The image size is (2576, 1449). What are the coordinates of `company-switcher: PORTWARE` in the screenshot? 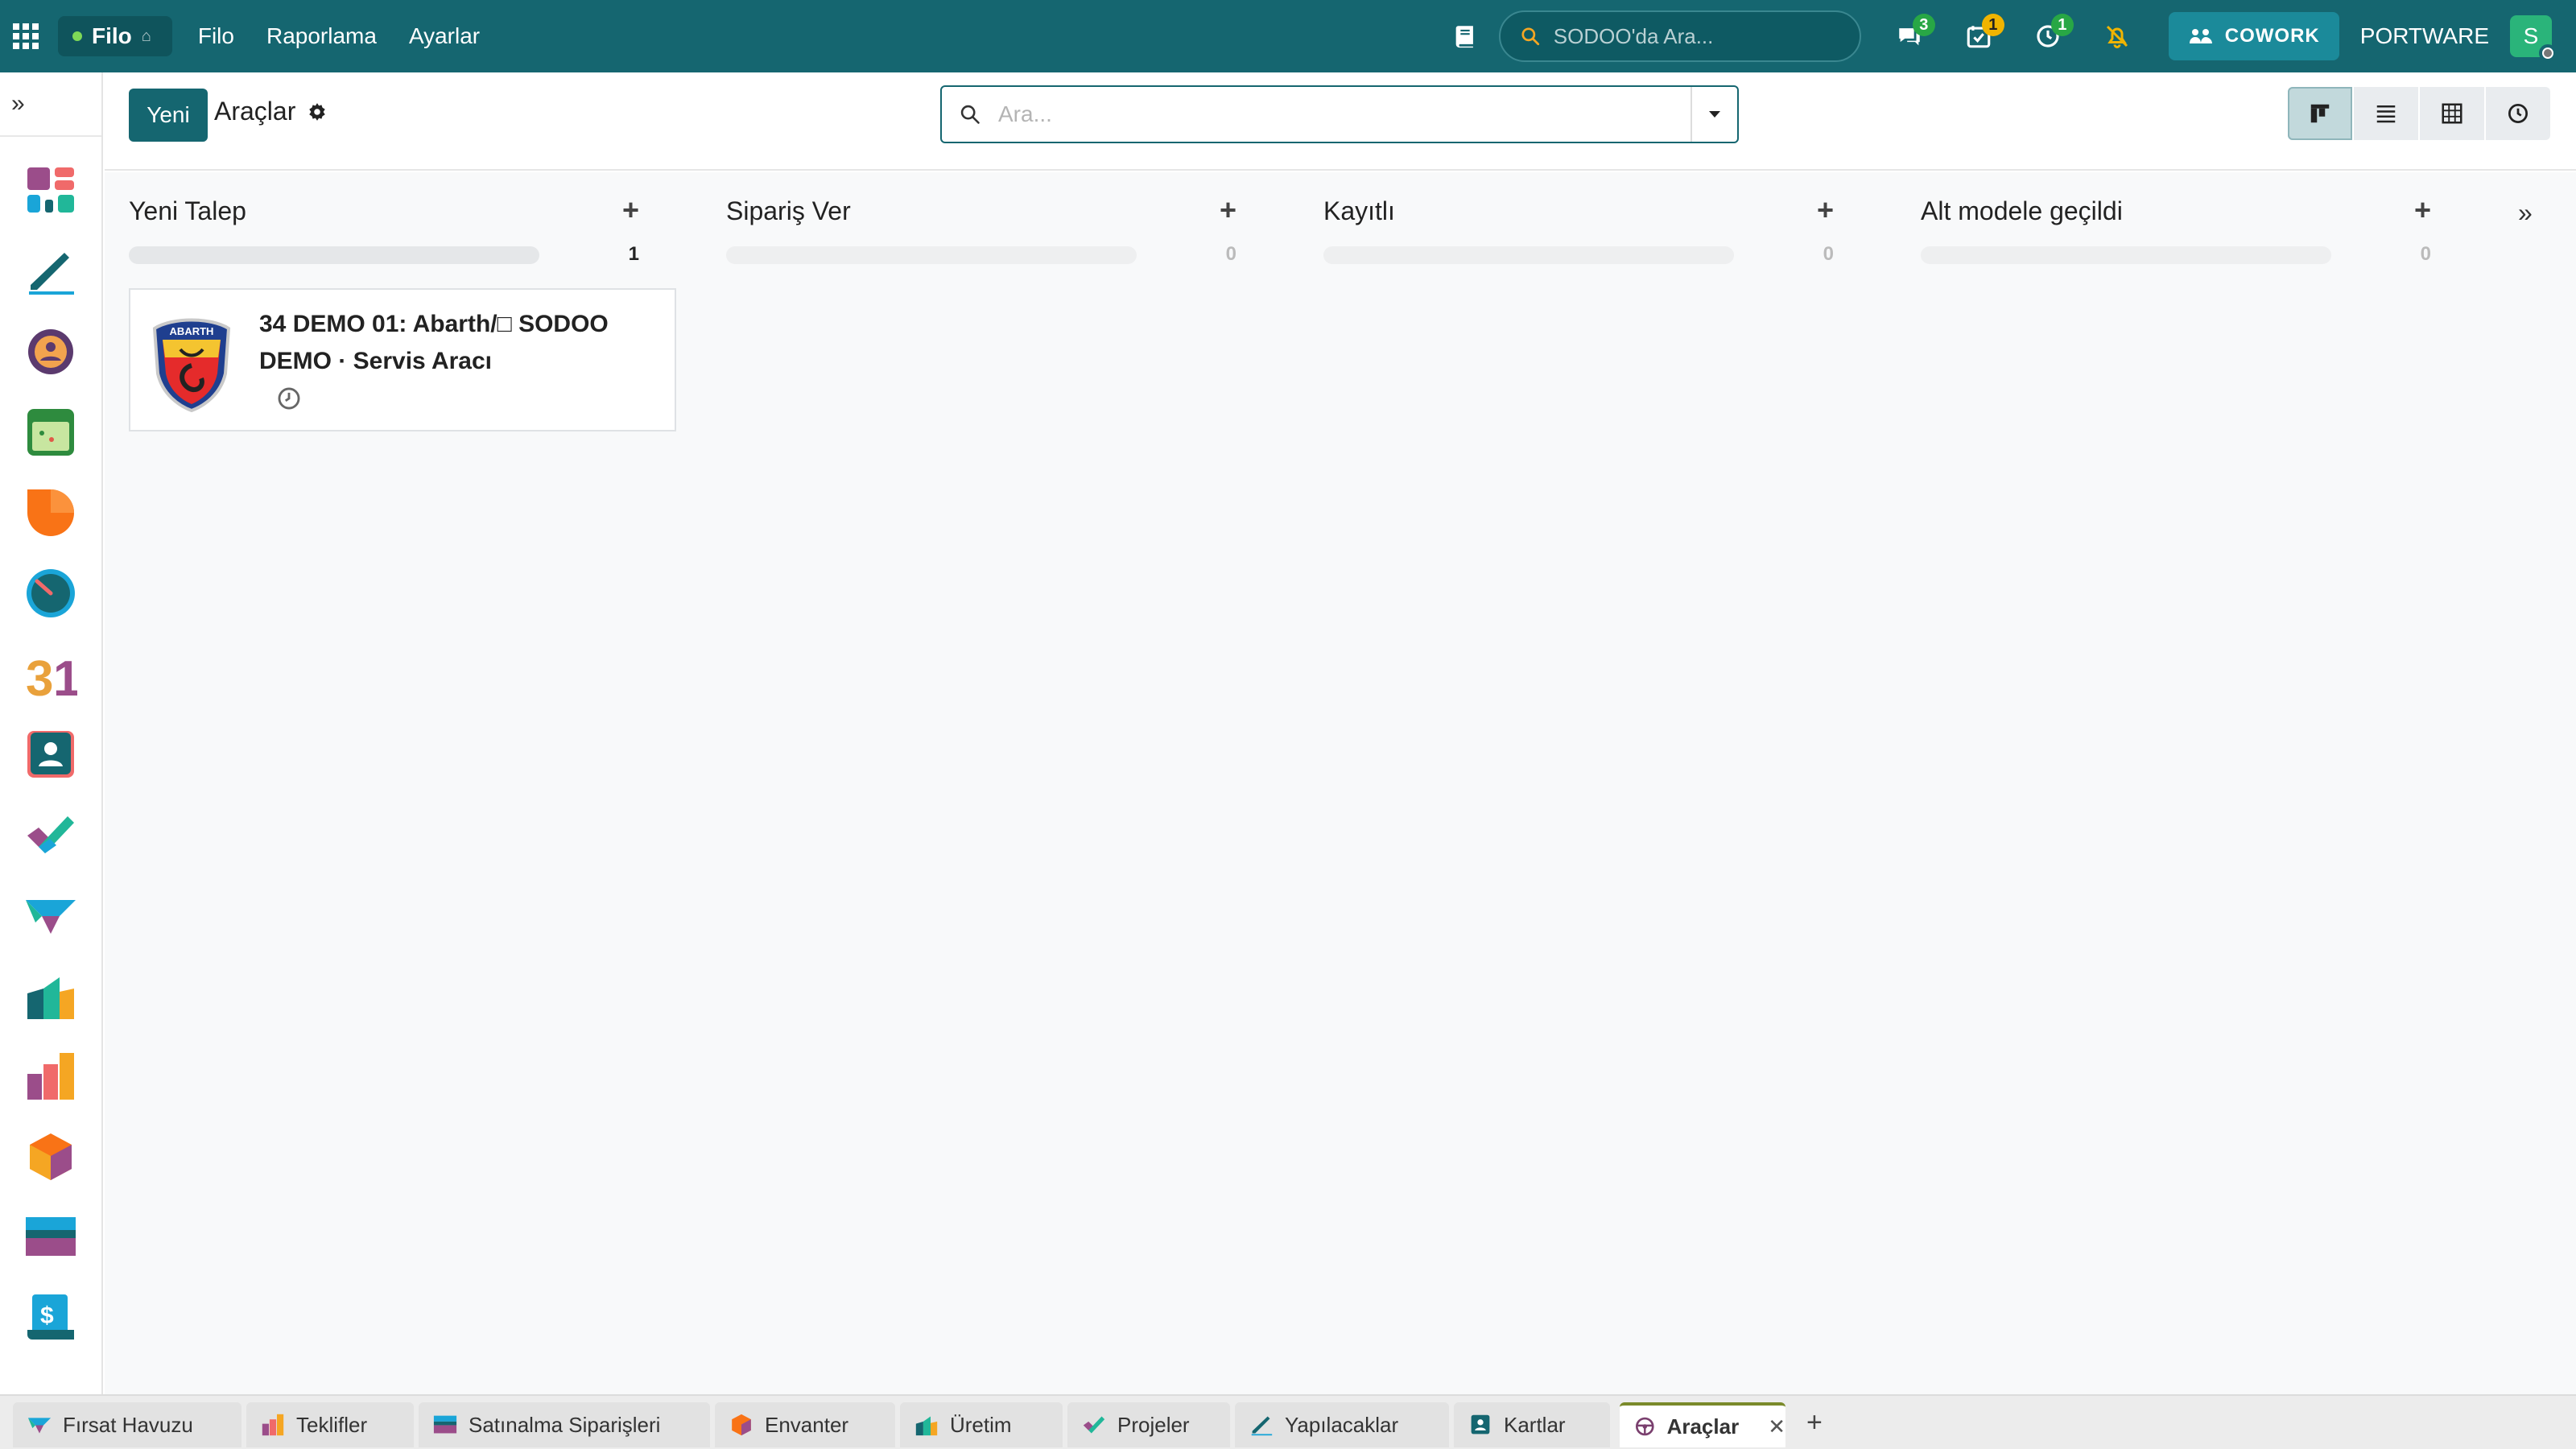 It's located at (2424, 36).